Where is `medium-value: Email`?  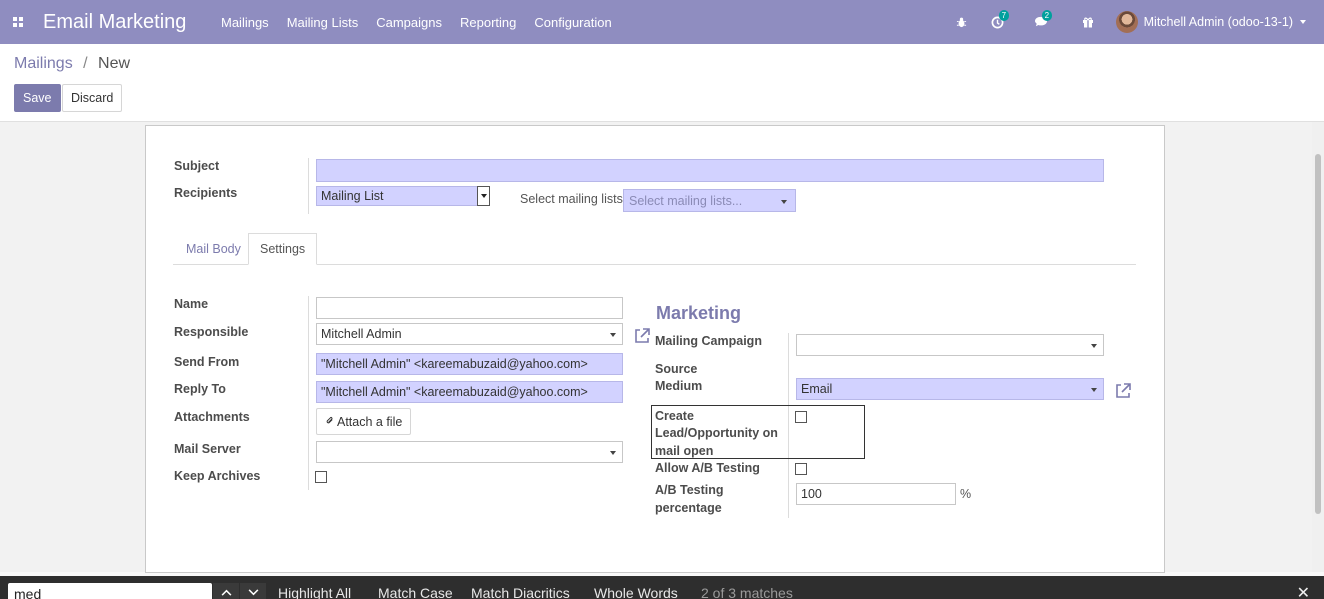
medium-value: Email is located at coordinates (817, 389).